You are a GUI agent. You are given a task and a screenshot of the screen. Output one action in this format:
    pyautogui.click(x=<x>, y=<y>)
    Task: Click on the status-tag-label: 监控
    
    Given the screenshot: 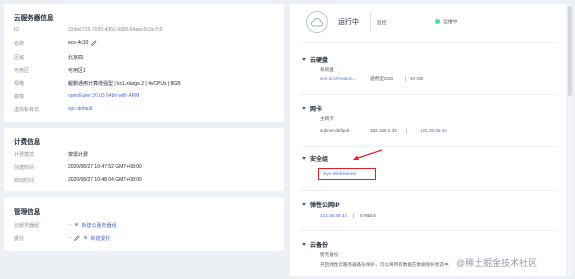 What is the action you would take?
    pyautogui.click(x=382, y=22)
    